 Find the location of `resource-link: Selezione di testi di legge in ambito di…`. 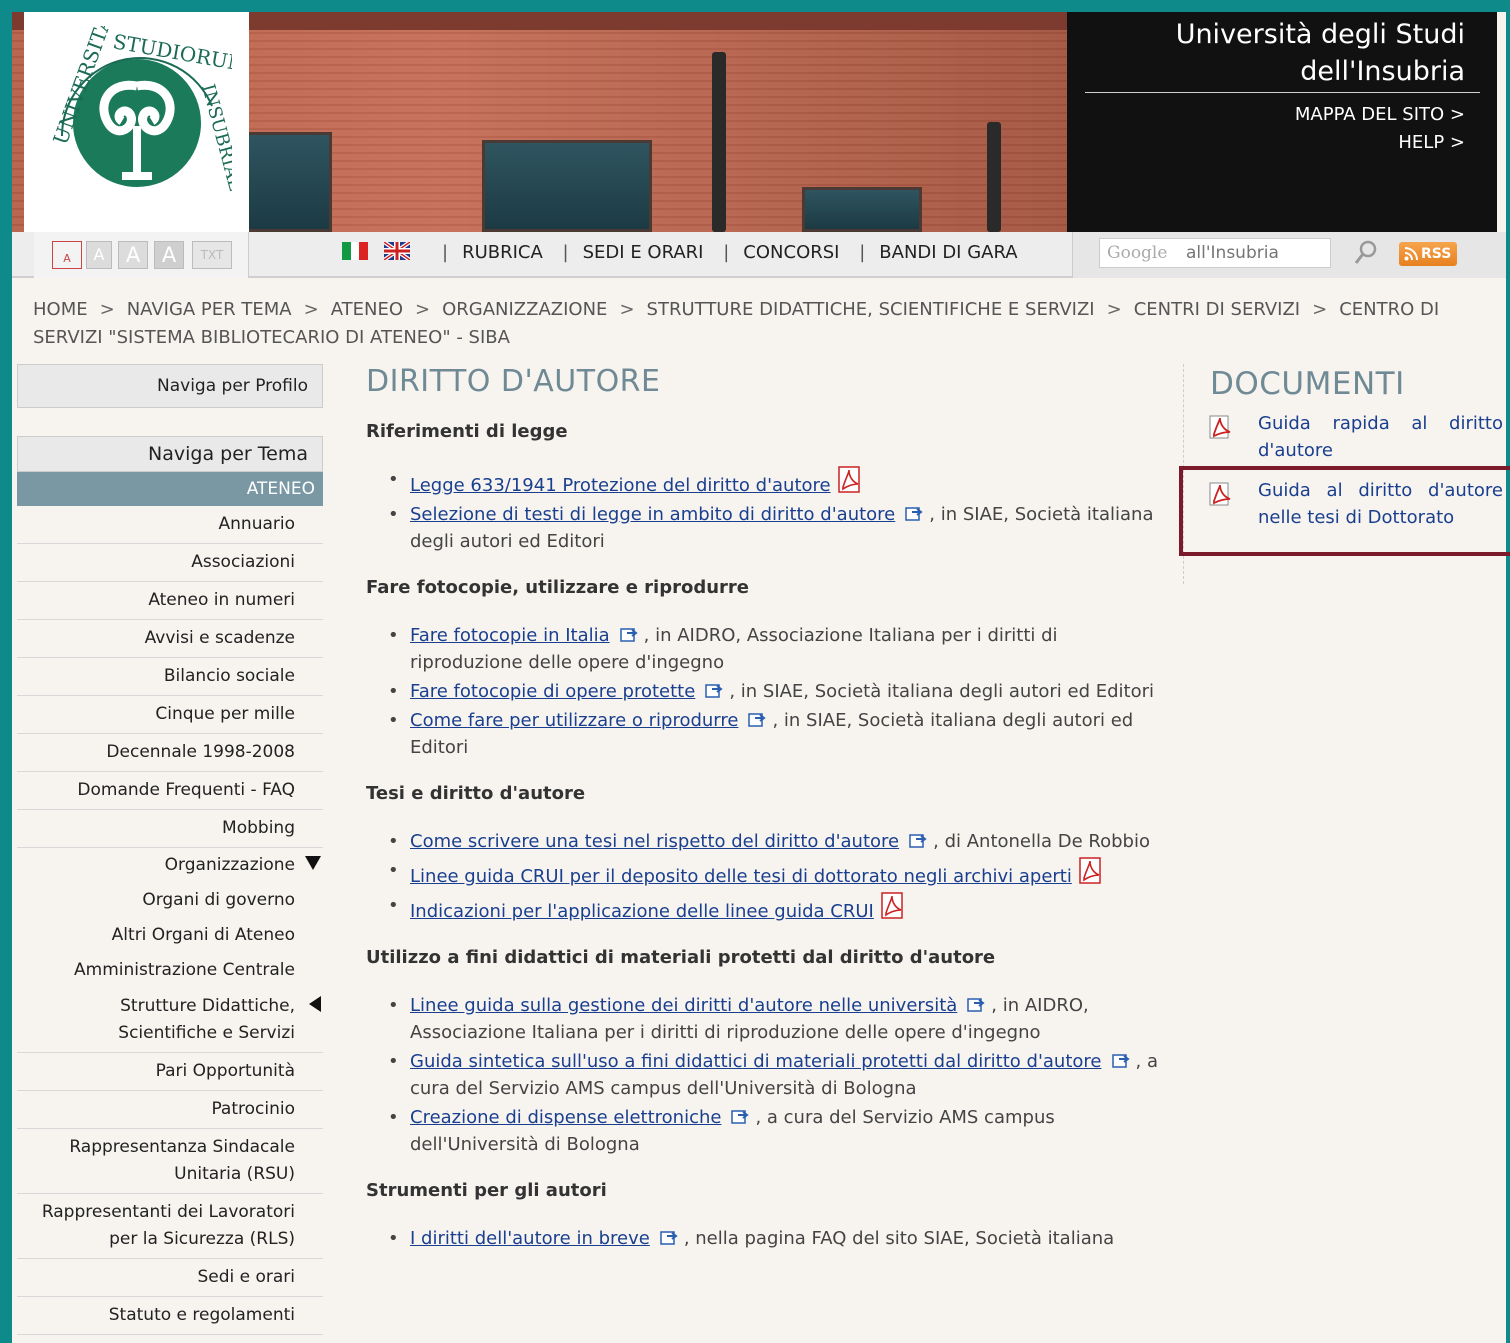

resource-link: Selezione di testi di legge in ambito di… is located at coordinates (652, 514).